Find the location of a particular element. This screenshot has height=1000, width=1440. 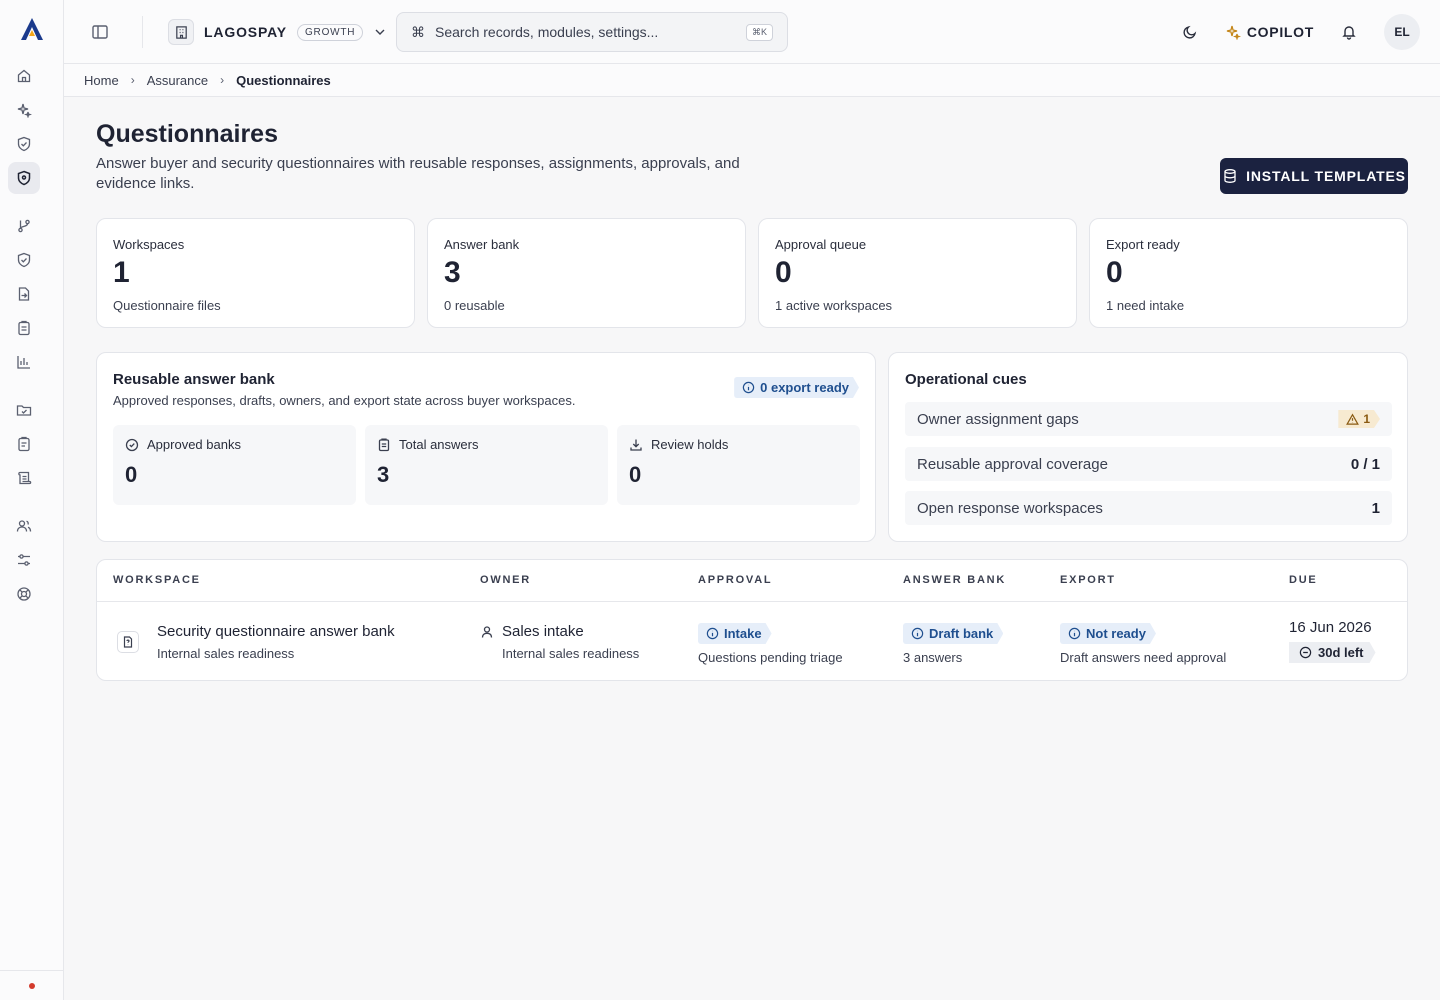

sidebar-toggle-icon is located at coordinates (100, 32).